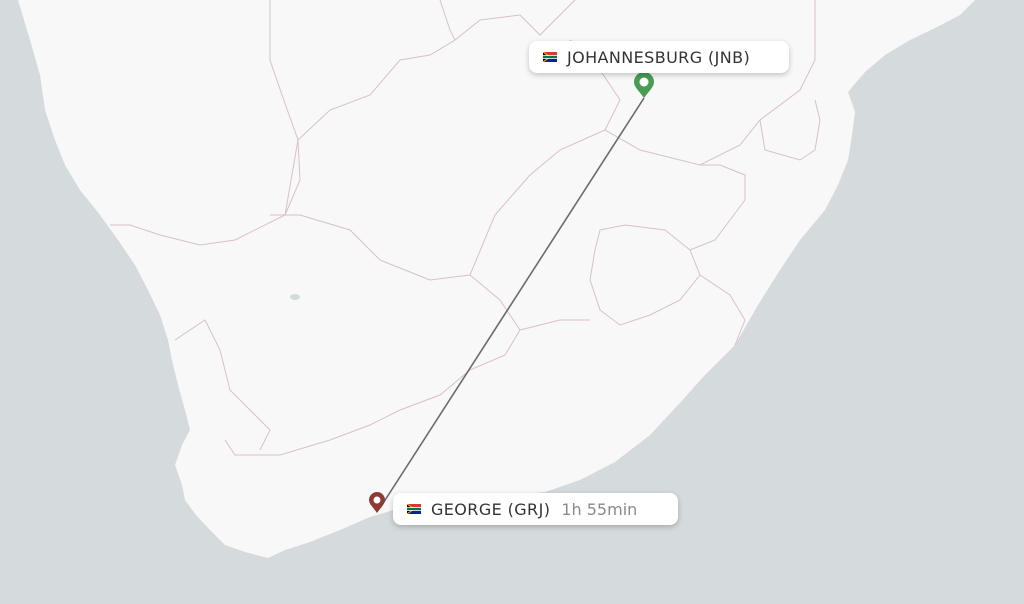  Describe the element at coordinates (295, 297) in the screenshot. I see `water-bodies` at that location.